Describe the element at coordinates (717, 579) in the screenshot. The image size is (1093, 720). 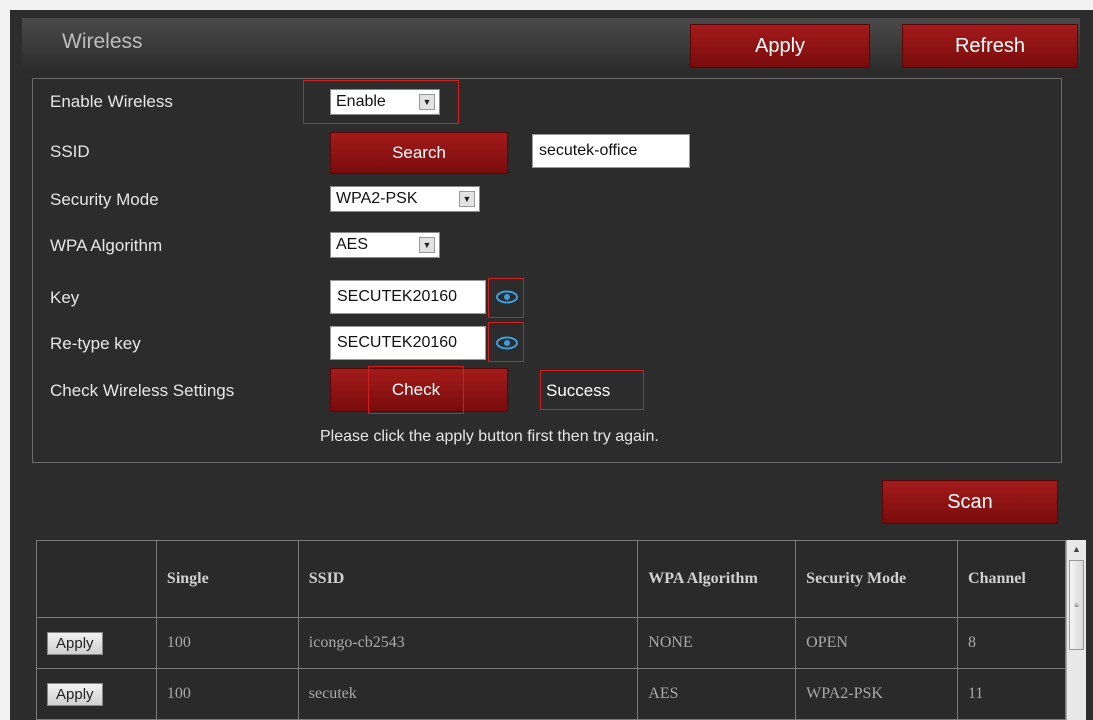
I see `column-header-wpa-algorithm: WPA Algorithm` at that location.